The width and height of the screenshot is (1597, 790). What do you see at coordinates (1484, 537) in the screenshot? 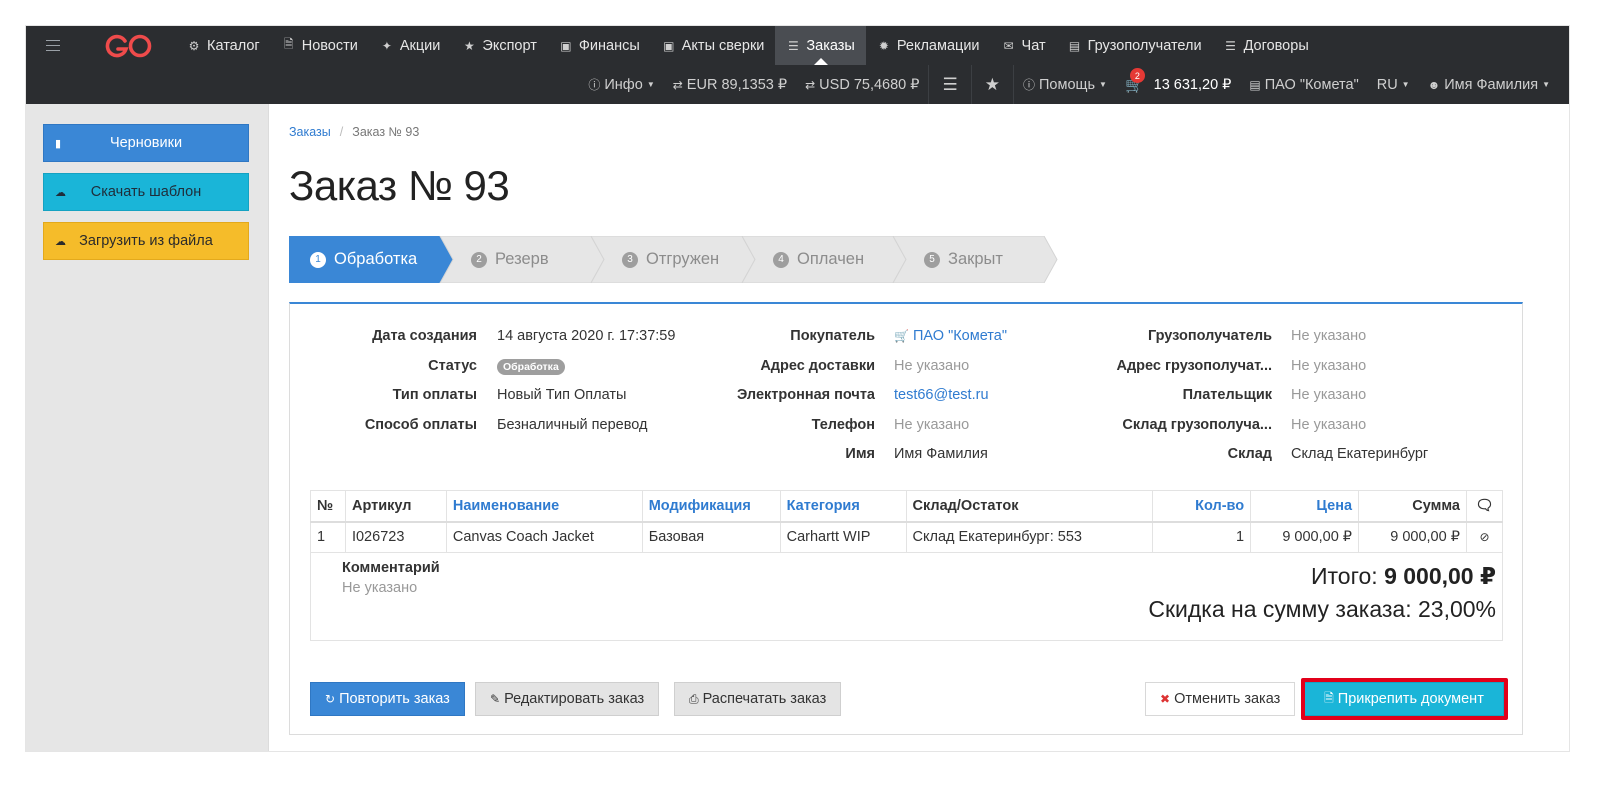
I see `eye-slash-icon: ⊘` at bounding box center [1484, 537].